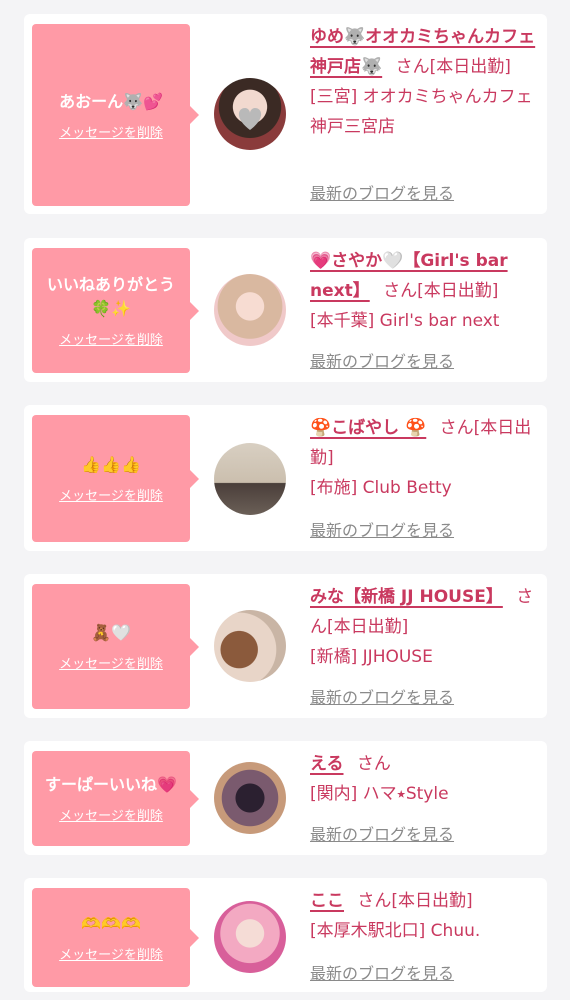  I want to click on cast-name-link: える, so click(327, 764).